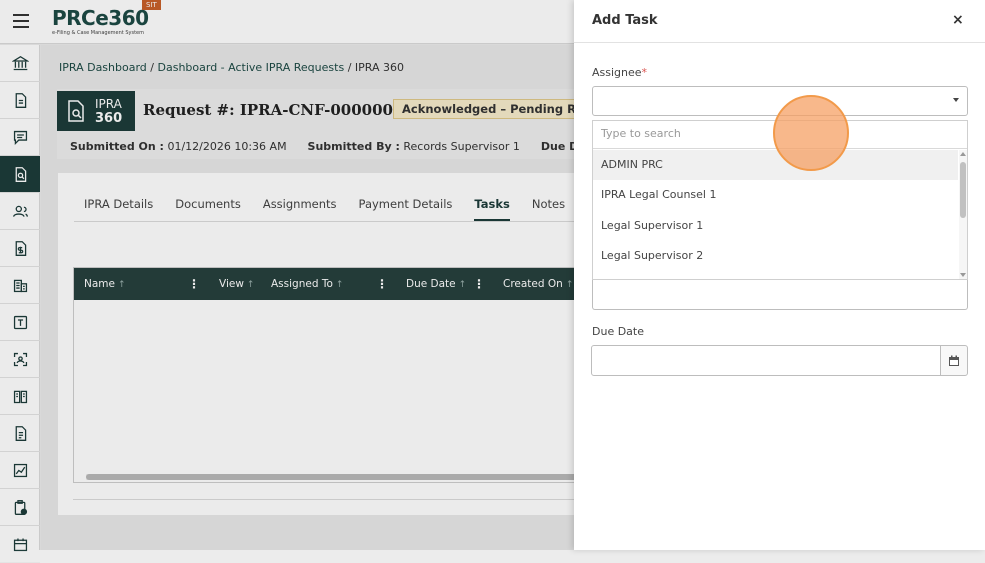 The image size is (985, 563). Describe the element at coordinates (963, 190) in the screenshot. I see `scrollbar-thumb` at that location.